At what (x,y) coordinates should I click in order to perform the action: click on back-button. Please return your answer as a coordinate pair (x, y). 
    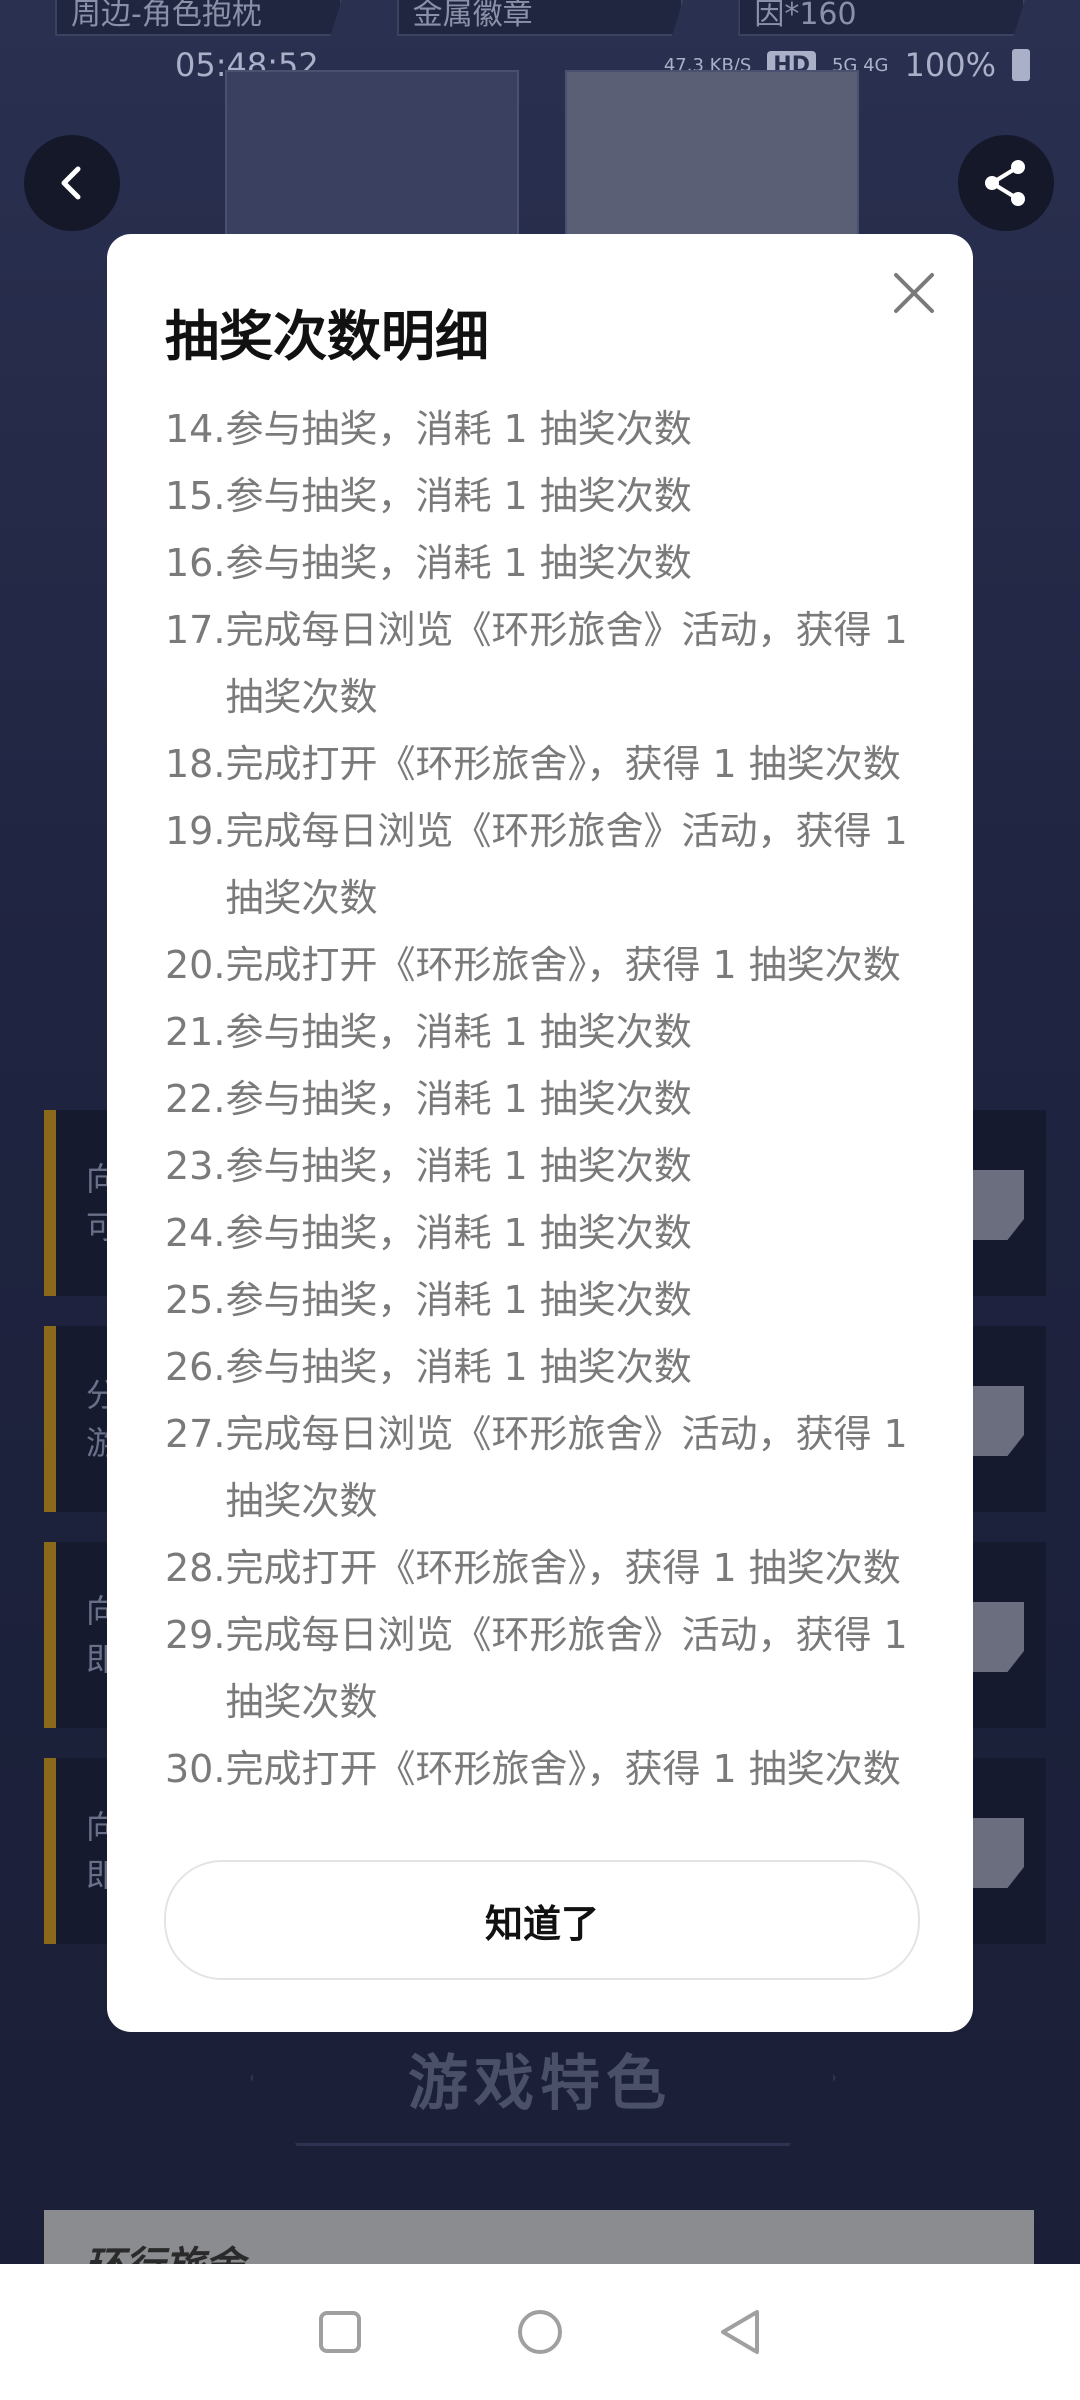
    Looking at the image, I should click on (72, 183).